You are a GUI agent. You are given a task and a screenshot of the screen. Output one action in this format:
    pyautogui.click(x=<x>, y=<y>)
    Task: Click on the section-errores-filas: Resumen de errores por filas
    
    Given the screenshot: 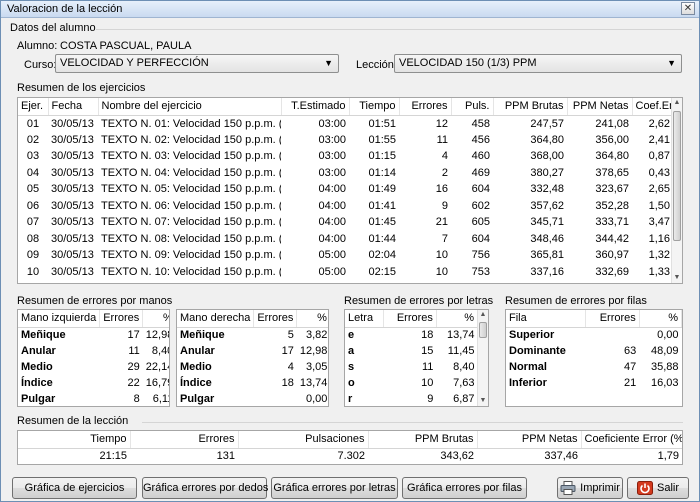 What is the action you would take?
    pyautogui.click(x=576, y=301)
    